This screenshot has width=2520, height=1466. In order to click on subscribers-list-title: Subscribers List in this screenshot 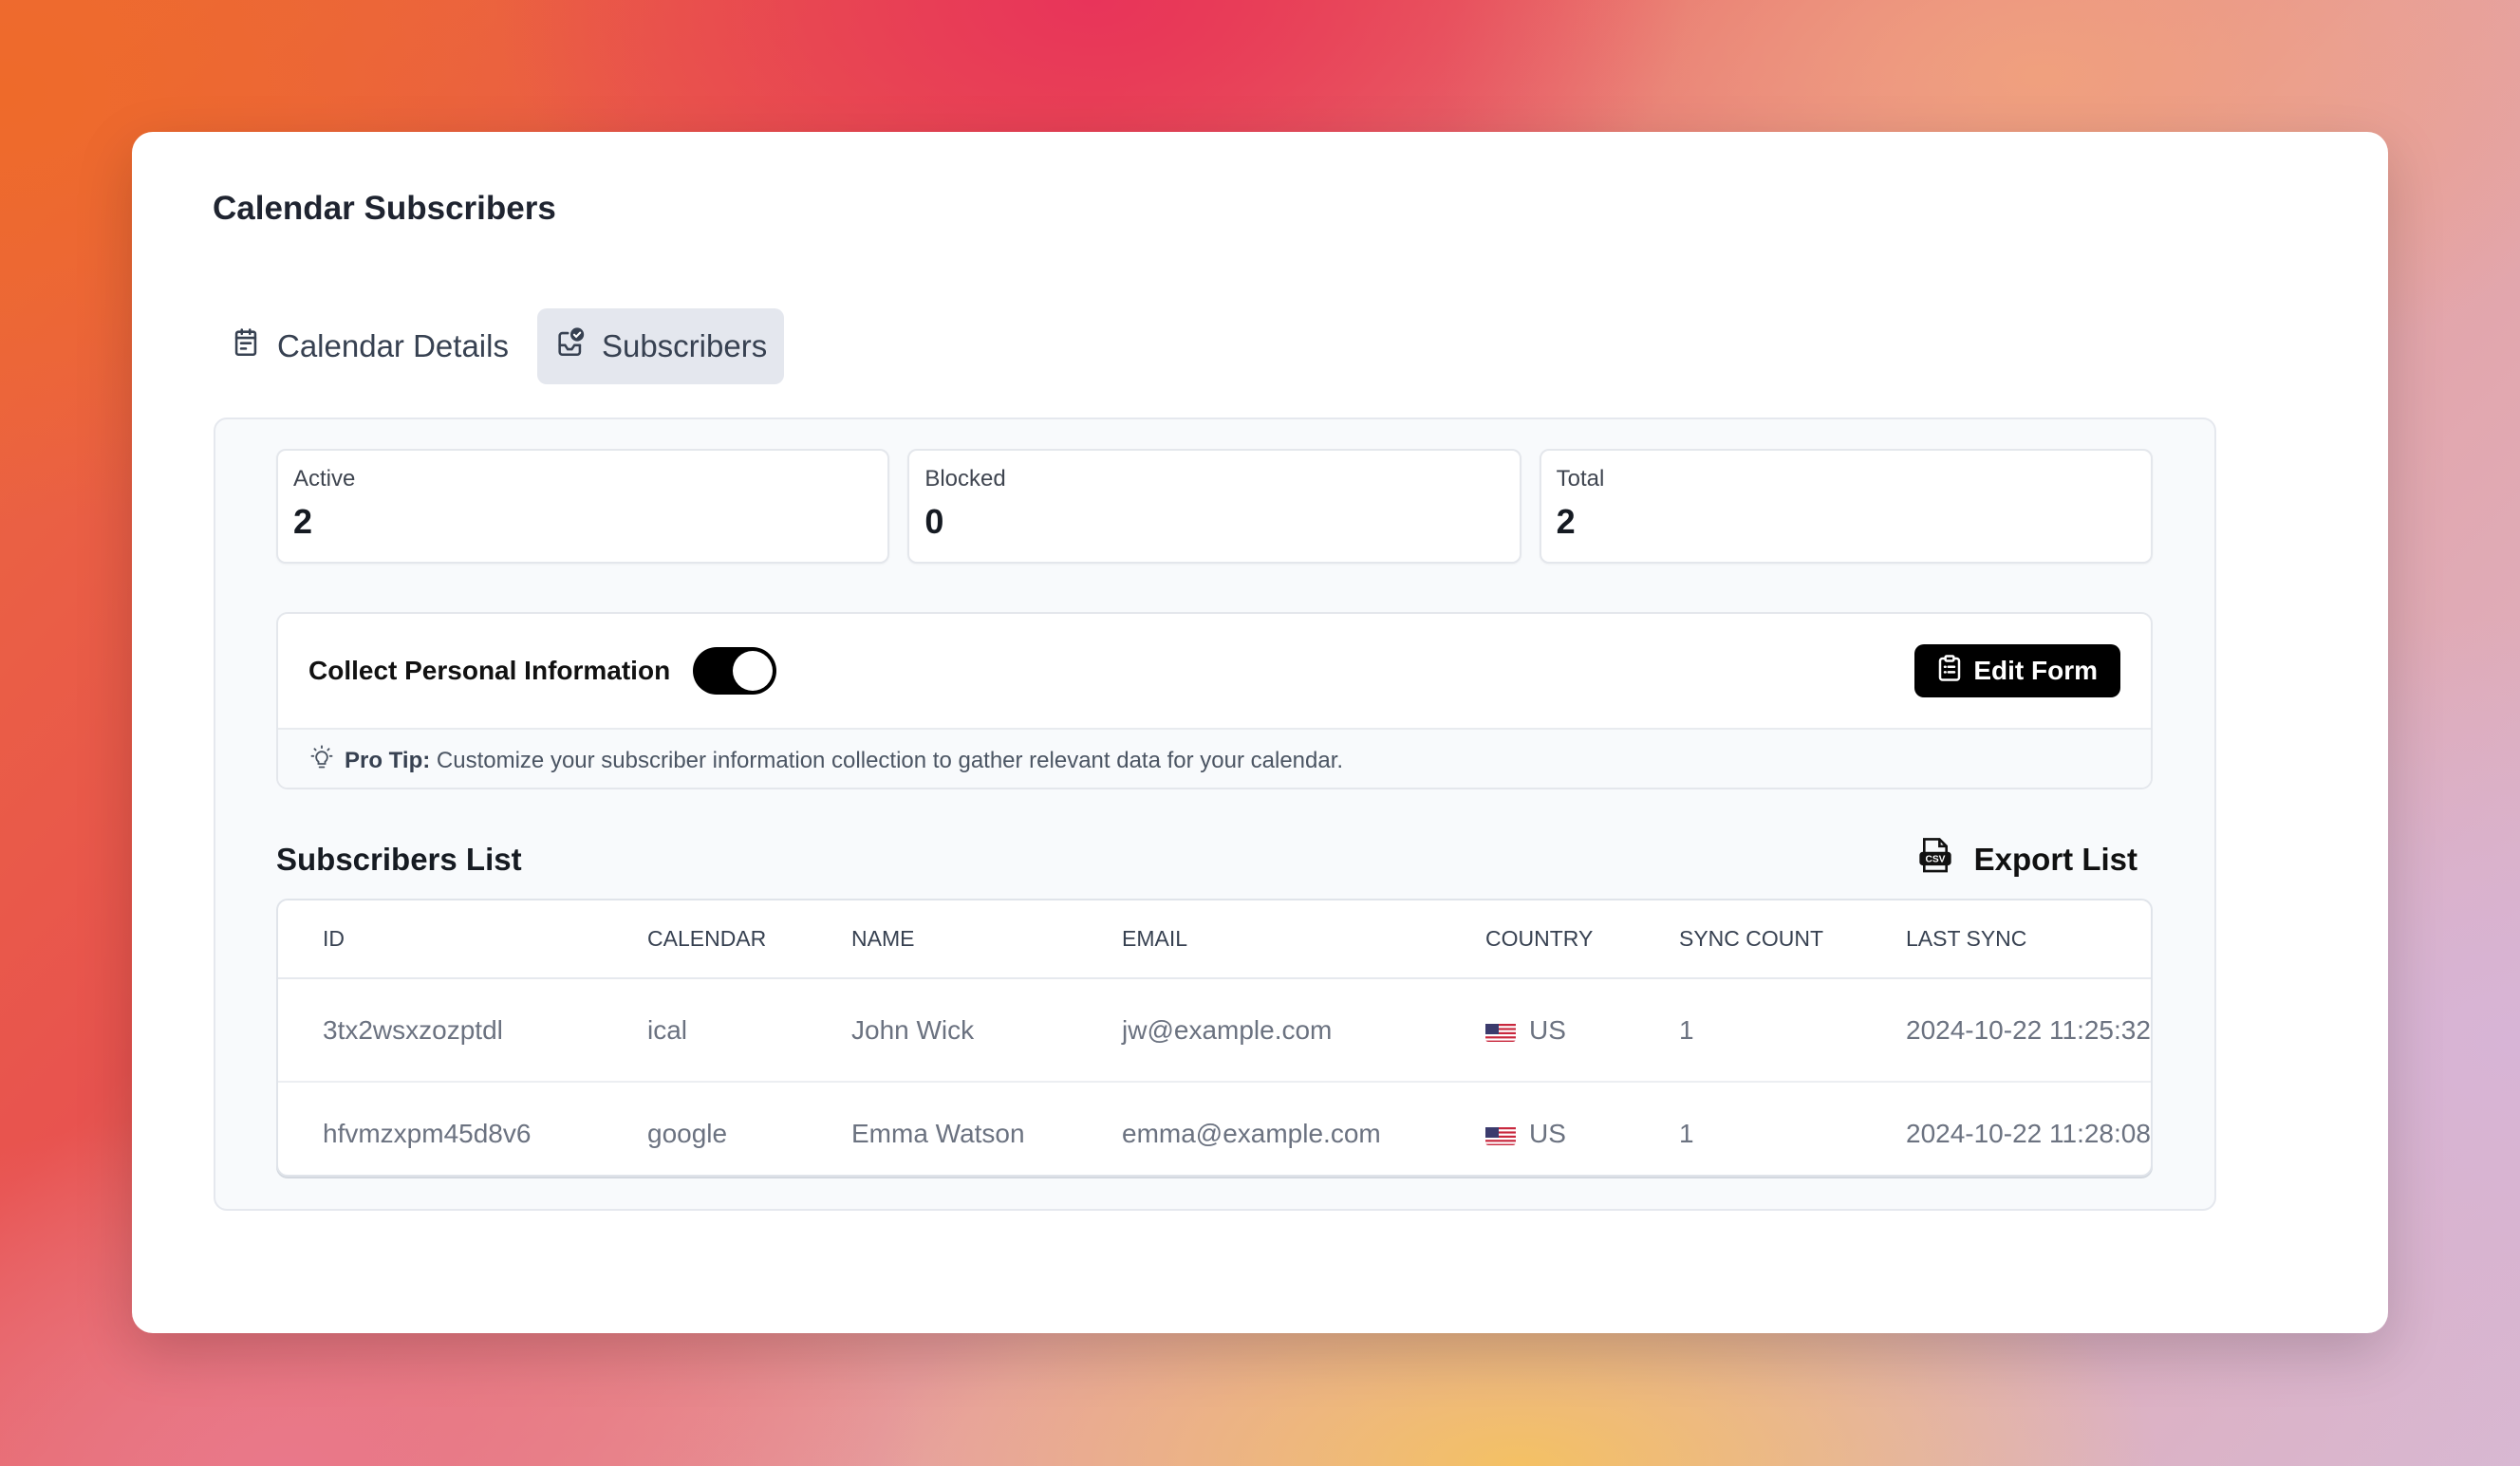, I will do `click(399, 859)`.